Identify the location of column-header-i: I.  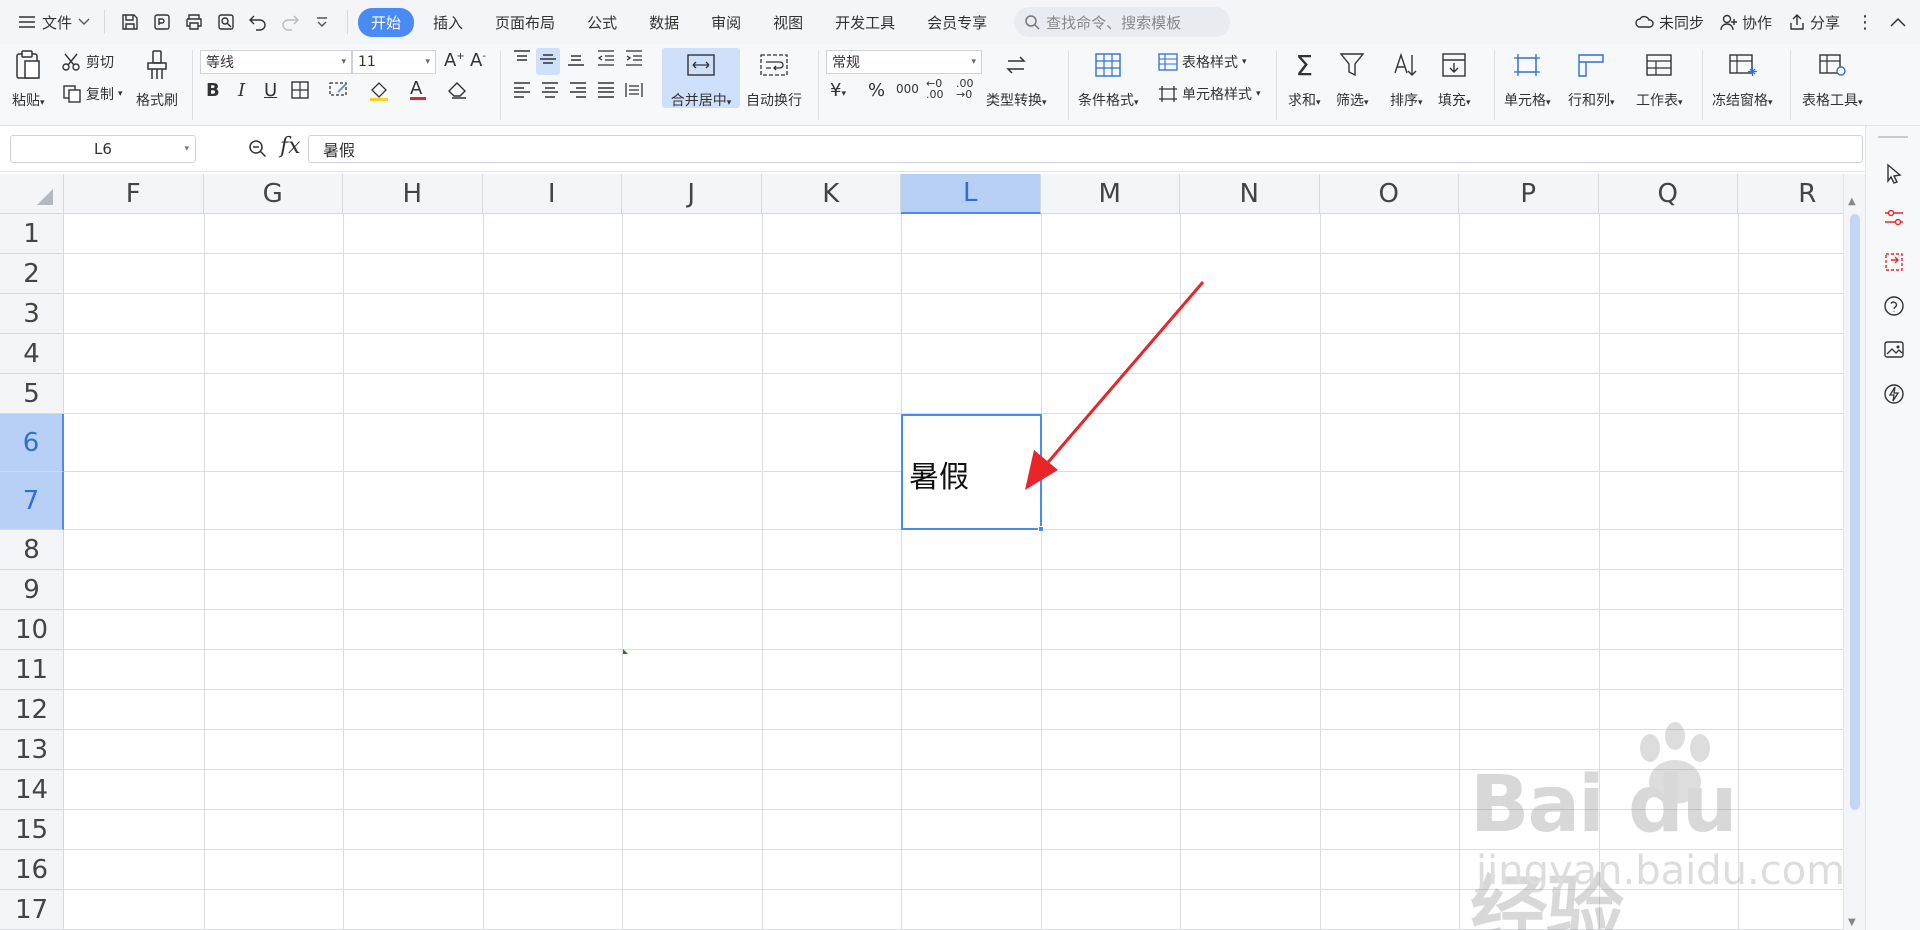
(552, 194).